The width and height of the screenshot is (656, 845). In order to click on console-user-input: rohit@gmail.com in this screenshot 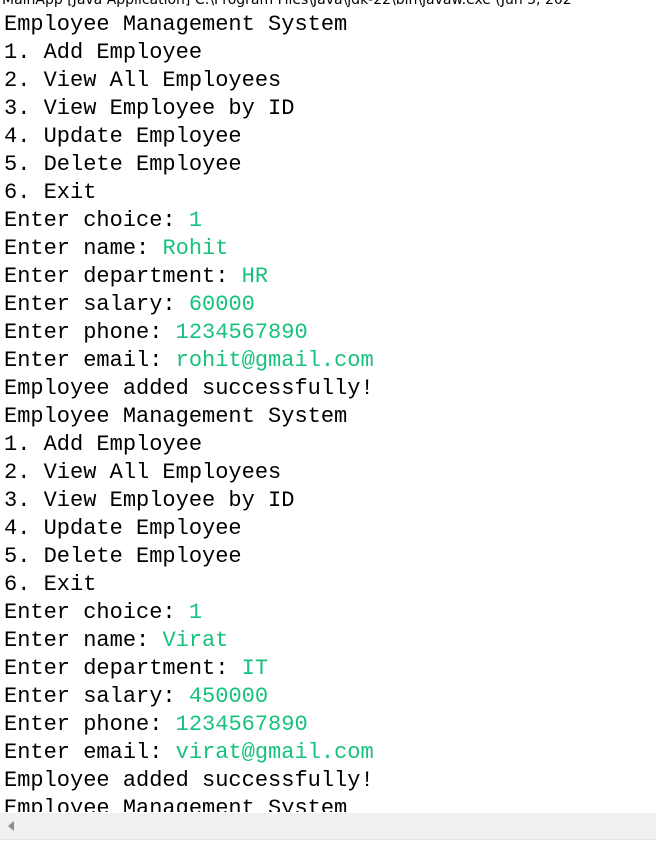, I will do `click(274, 360)`.